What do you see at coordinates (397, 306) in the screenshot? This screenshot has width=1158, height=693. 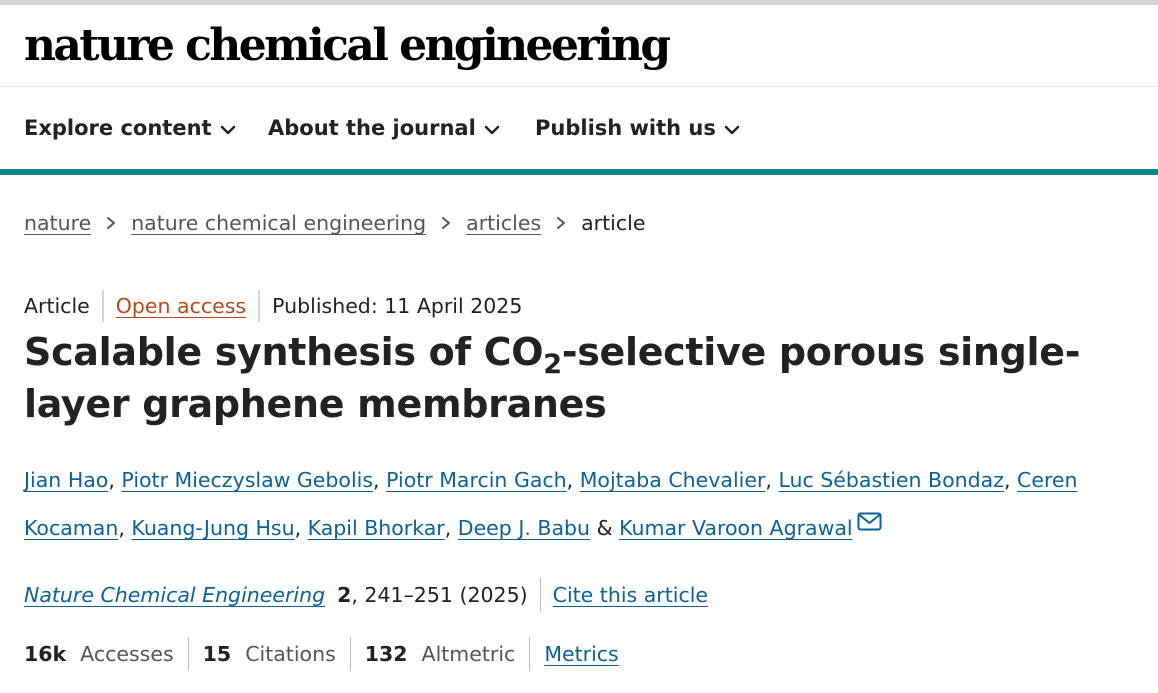 I see `published-date: Published: 11 April 2025` at bounding box center [397, 306].